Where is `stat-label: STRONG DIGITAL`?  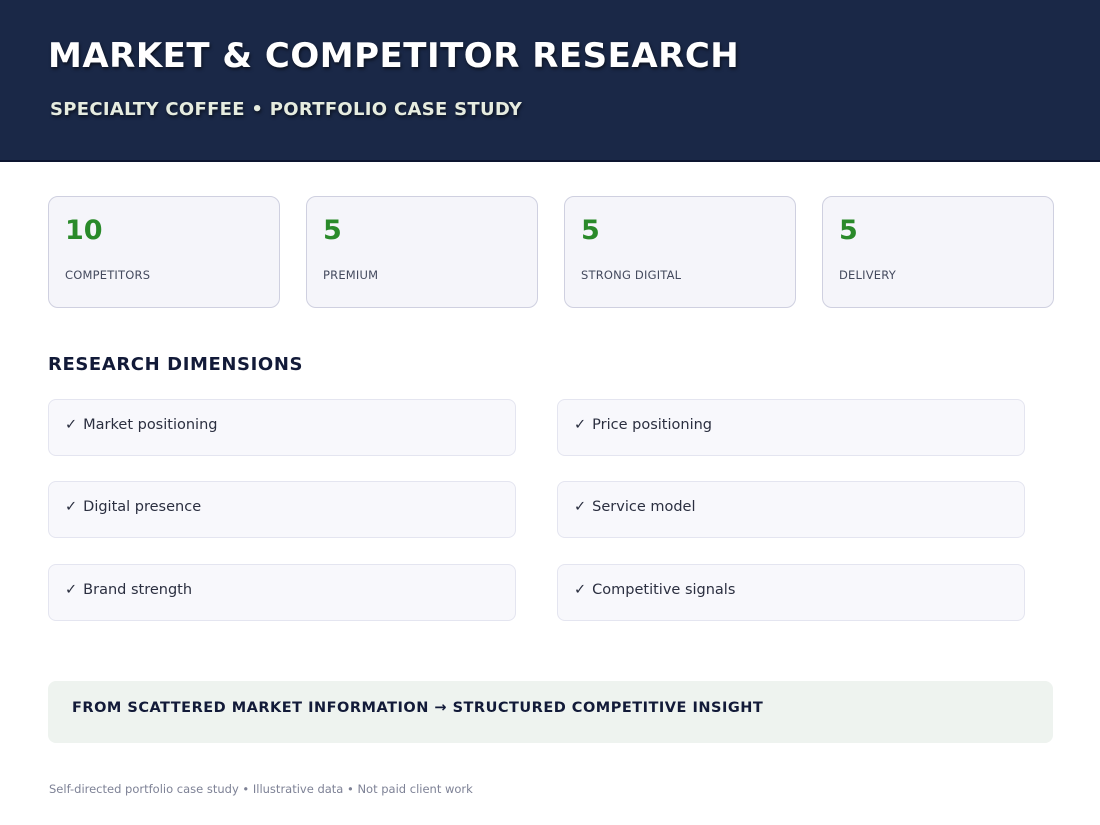
stat-label: STRONG DIGITAL is located at coordinates (631, 275).